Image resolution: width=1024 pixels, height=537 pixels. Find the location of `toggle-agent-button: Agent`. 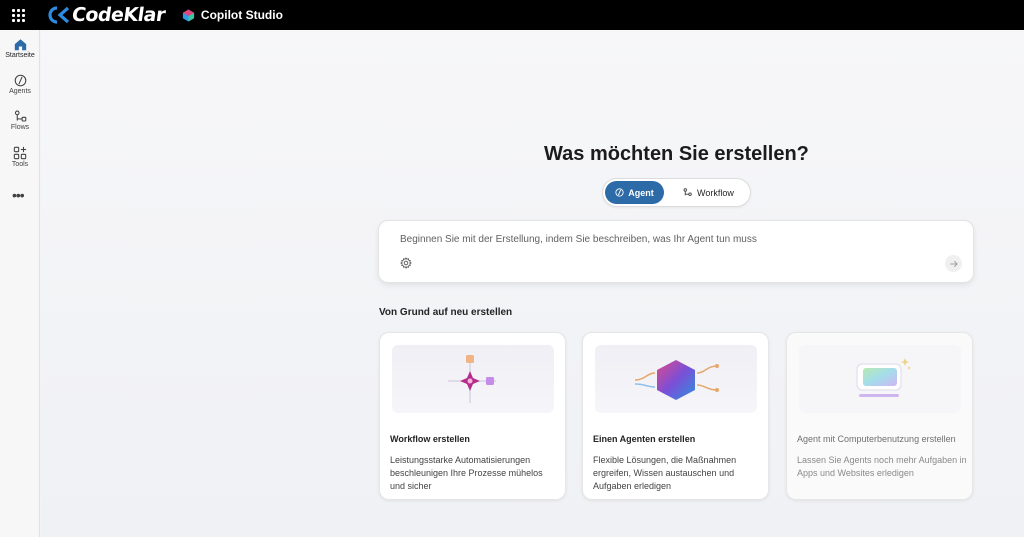

toggle-agent-button: Agent is located at coordinates (634, 192).